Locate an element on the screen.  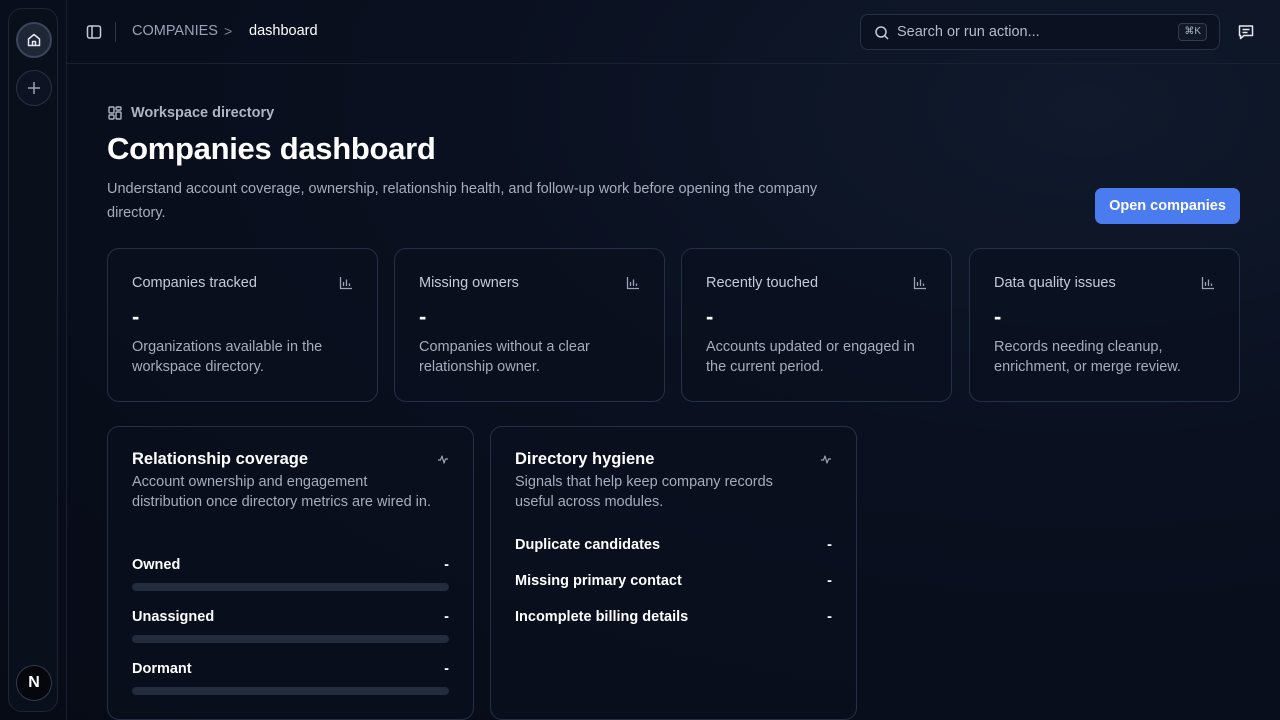
shortcut-badge: ⌘K is located at coordinates (1192, 32).